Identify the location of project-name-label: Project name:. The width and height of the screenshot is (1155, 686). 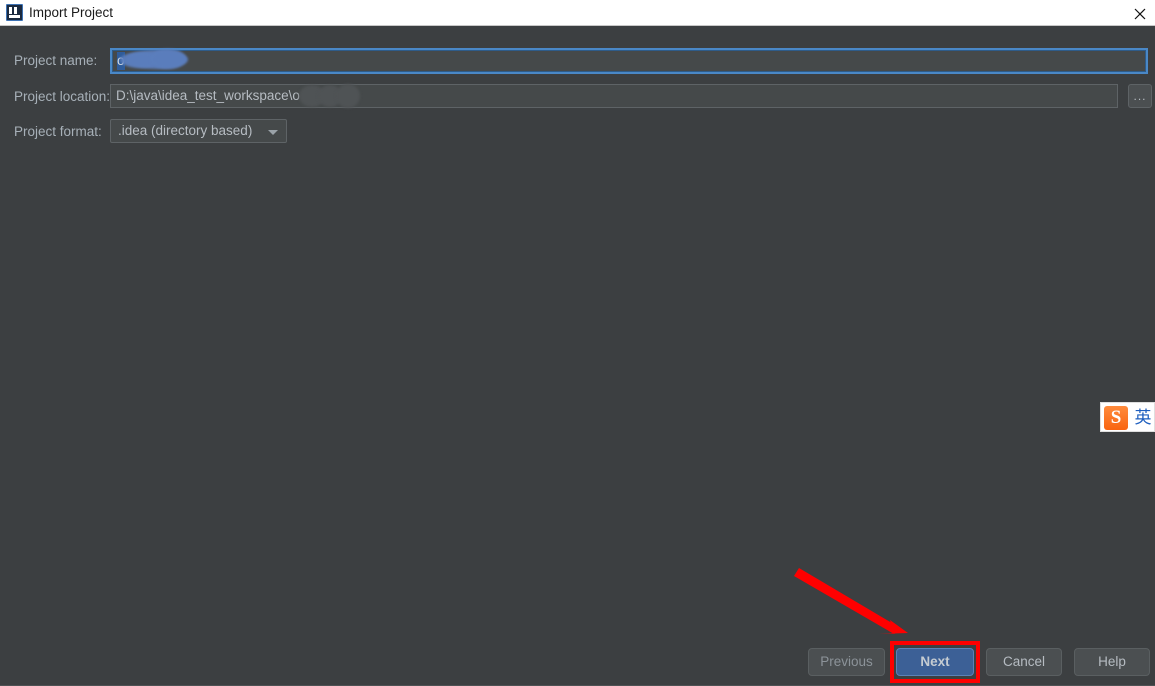
(56, 60).